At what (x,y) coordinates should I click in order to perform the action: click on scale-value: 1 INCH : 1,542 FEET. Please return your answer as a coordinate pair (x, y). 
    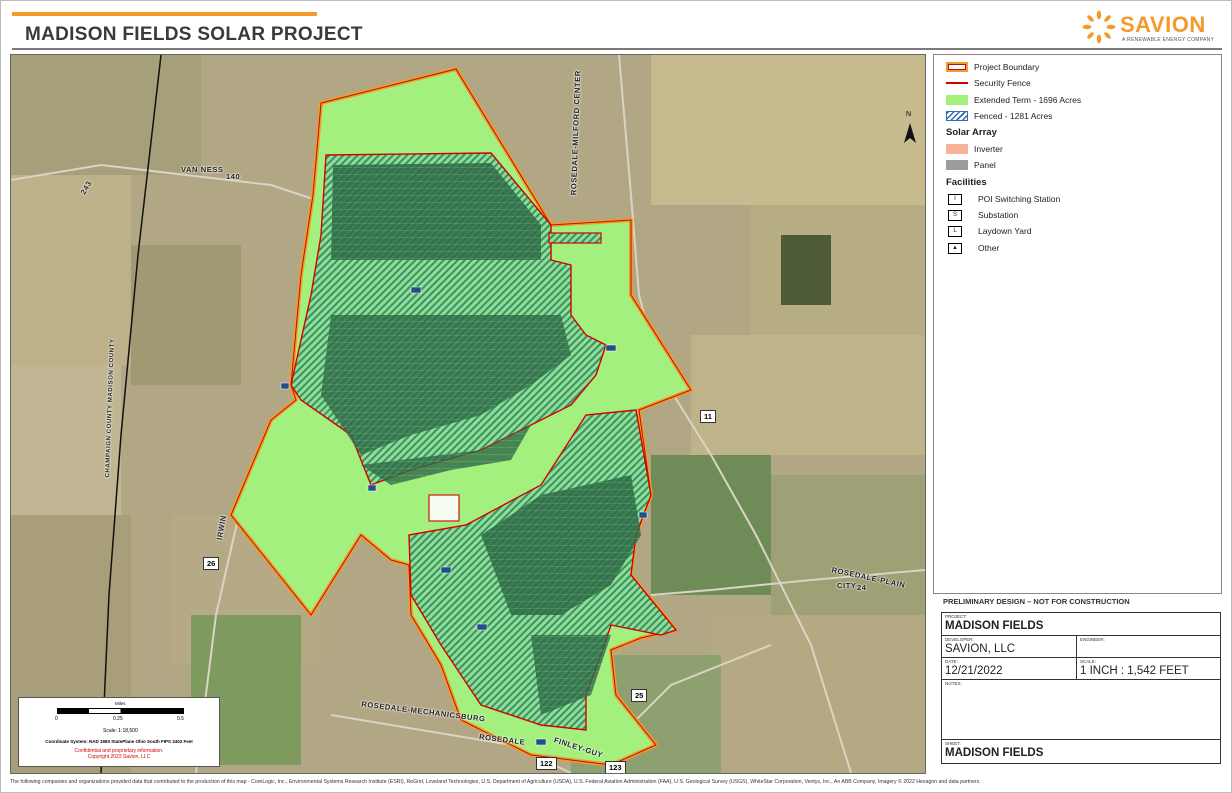
    Looking at the image, I should click on (1134, 671).